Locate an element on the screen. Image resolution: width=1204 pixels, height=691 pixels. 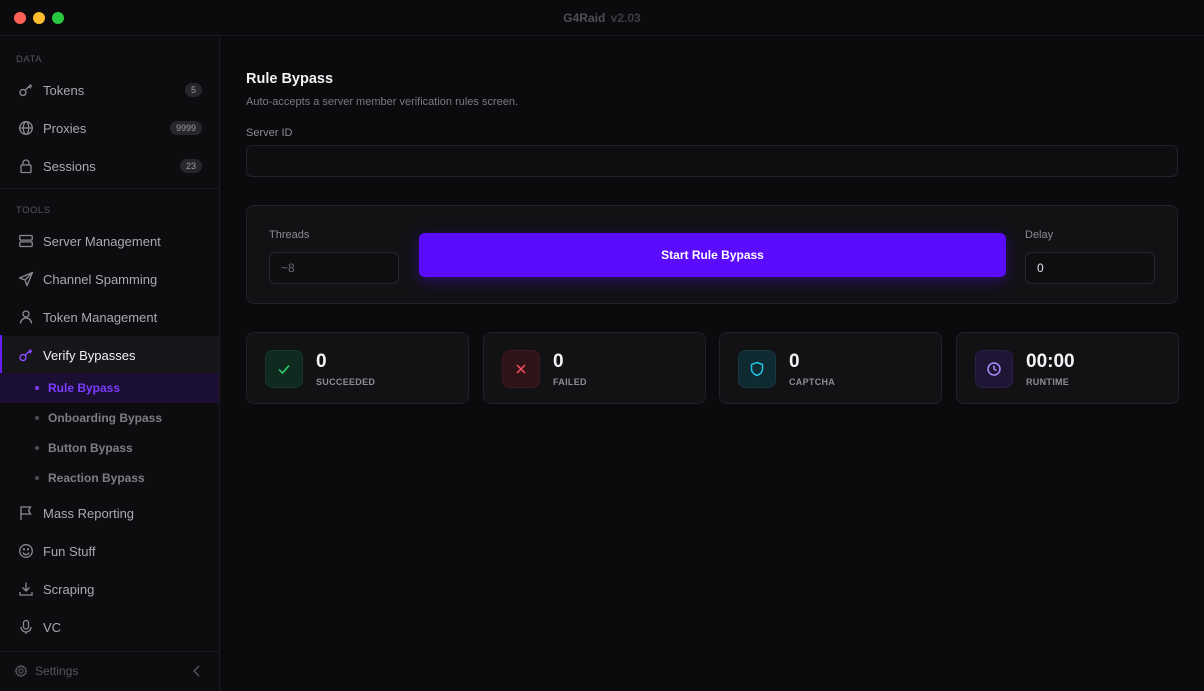
sidebar-item-vc: VC is located at coordinates (109, 627).